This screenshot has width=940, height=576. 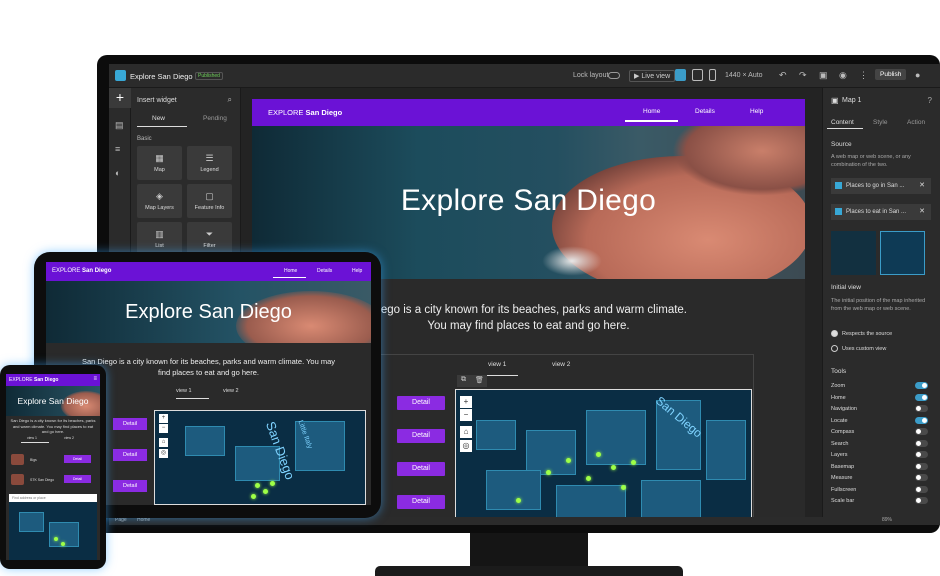 I want to click on widget-tile-filter: ⏷ Filter, so click(x=209, y=239).